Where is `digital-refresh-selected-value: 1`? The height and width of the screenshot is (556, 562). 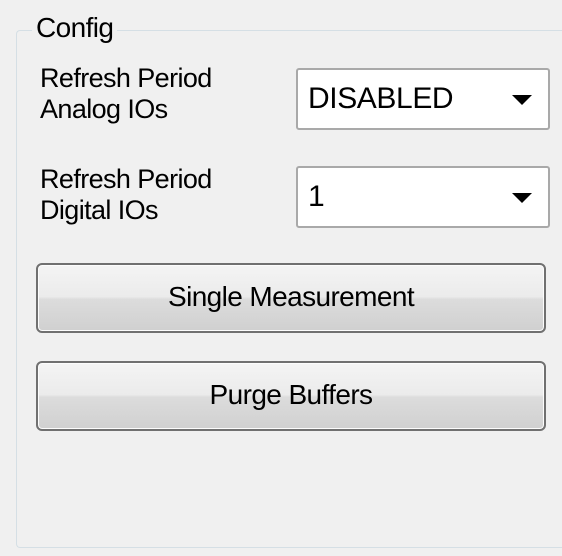
digital-refresh-selected-value: 1 is located at coordinates (316, 196).